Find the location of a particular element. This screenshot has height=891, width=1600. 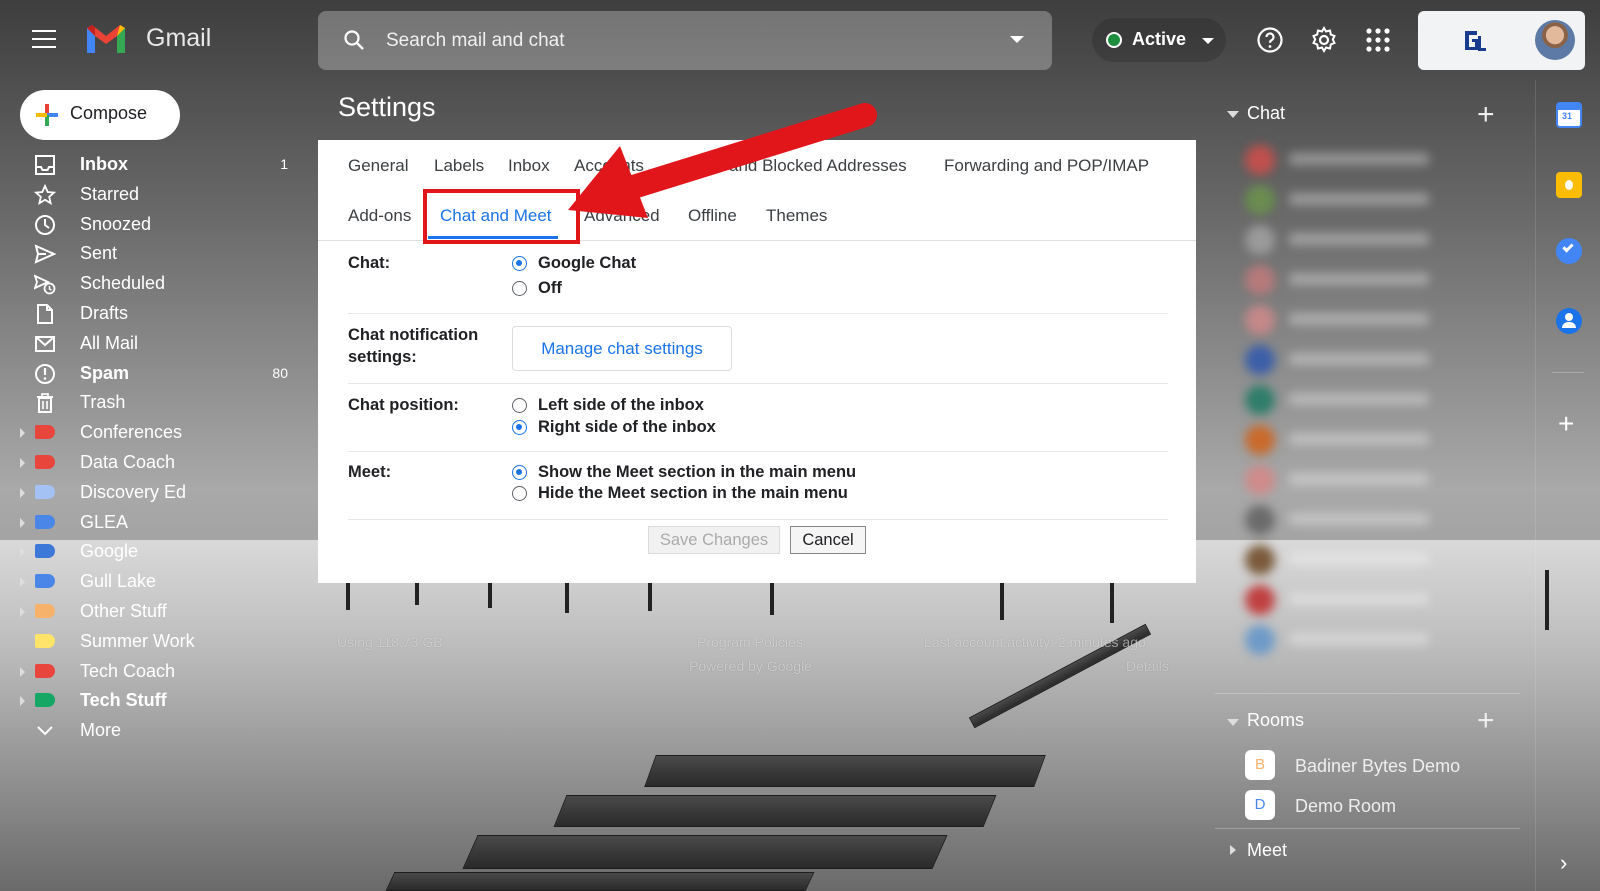

compose-button: Compose is located at coordinates (100, 115).